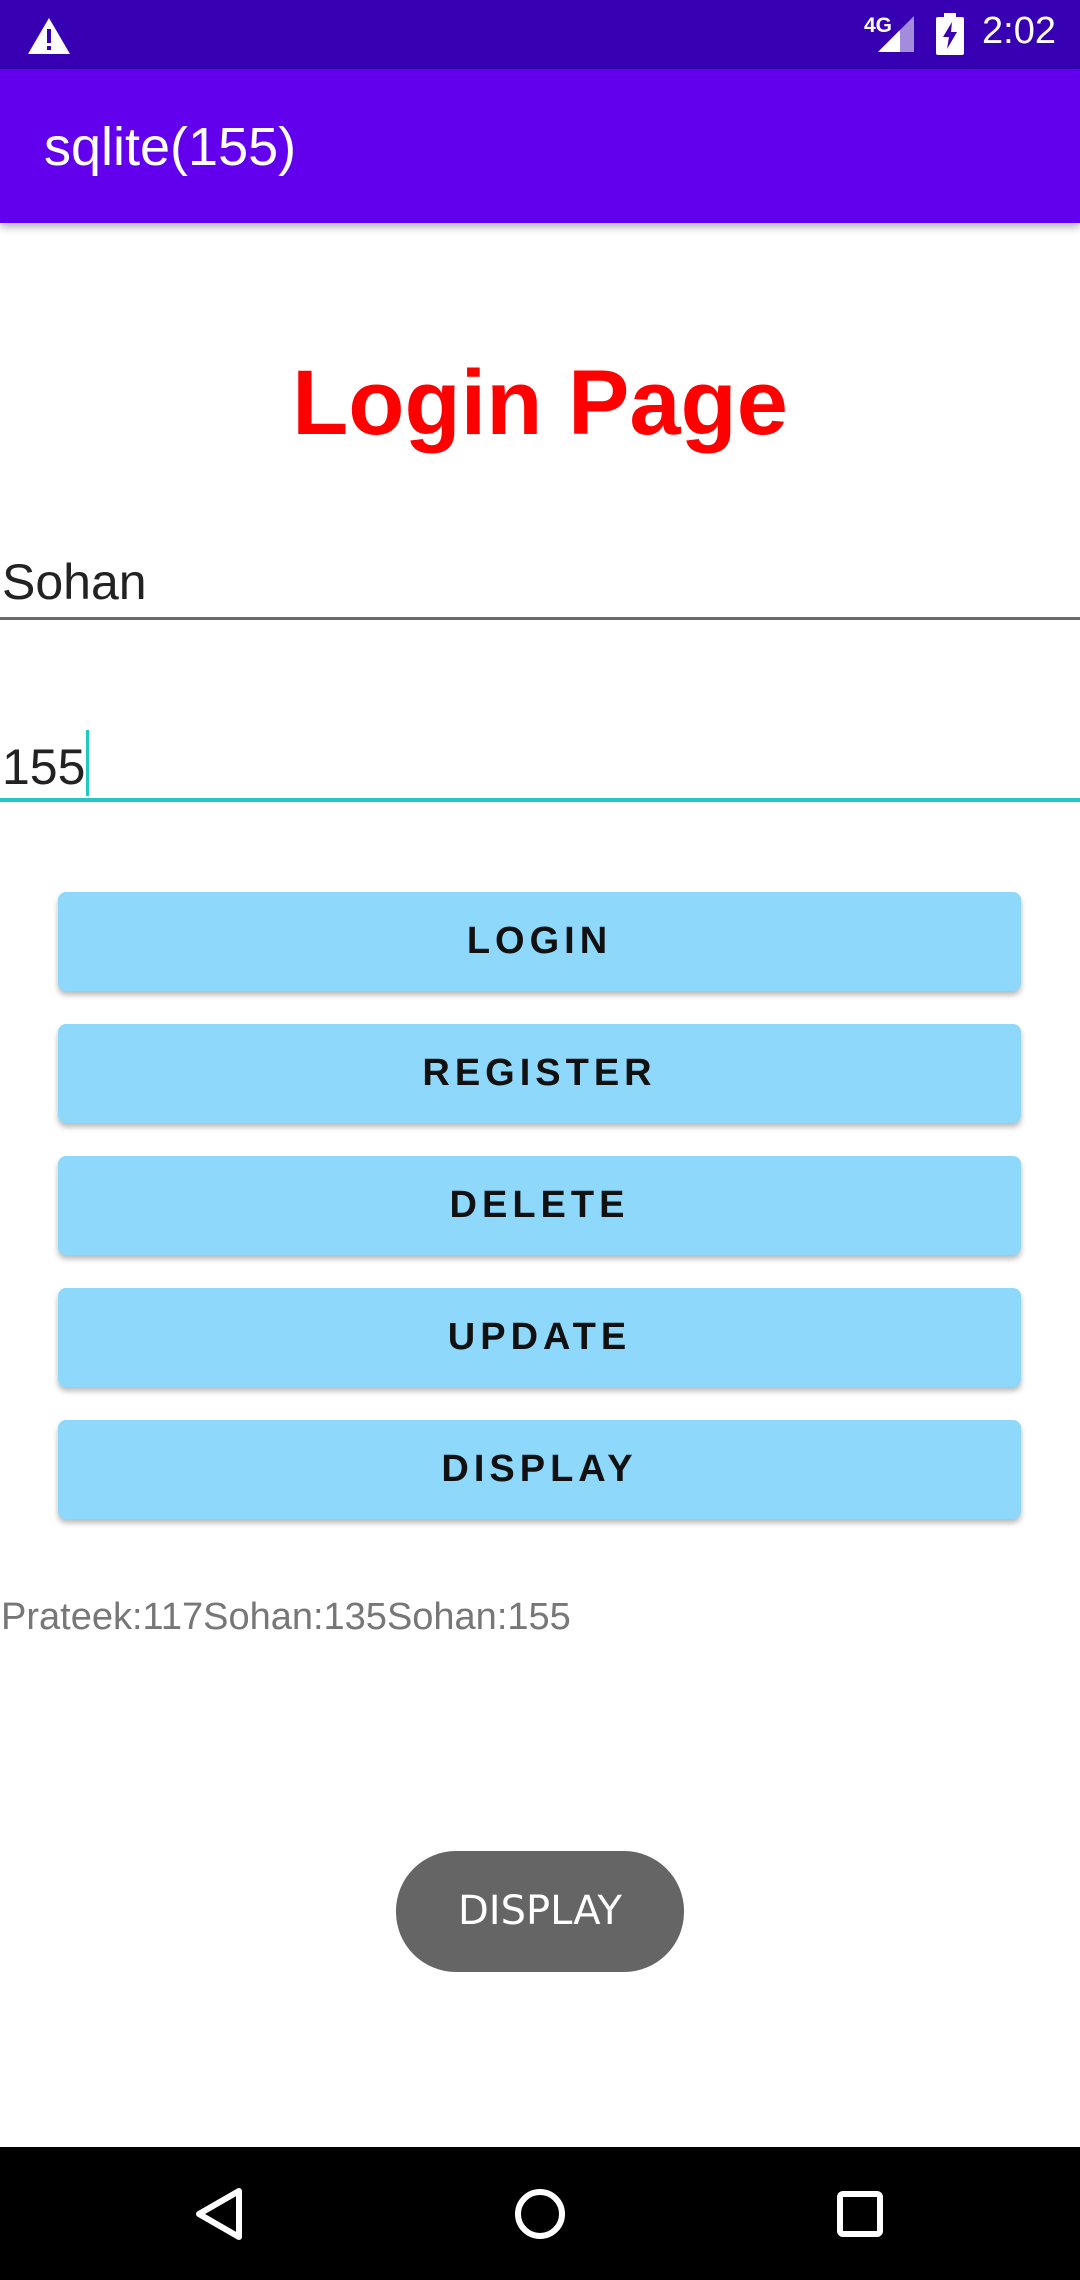 The width and height of the screenshot is (1080, 2280). What do you see at coordinates (539, 1469) in the screenshot?
I see `display-button: DISPLAY` at bounding box center [539, 1469].